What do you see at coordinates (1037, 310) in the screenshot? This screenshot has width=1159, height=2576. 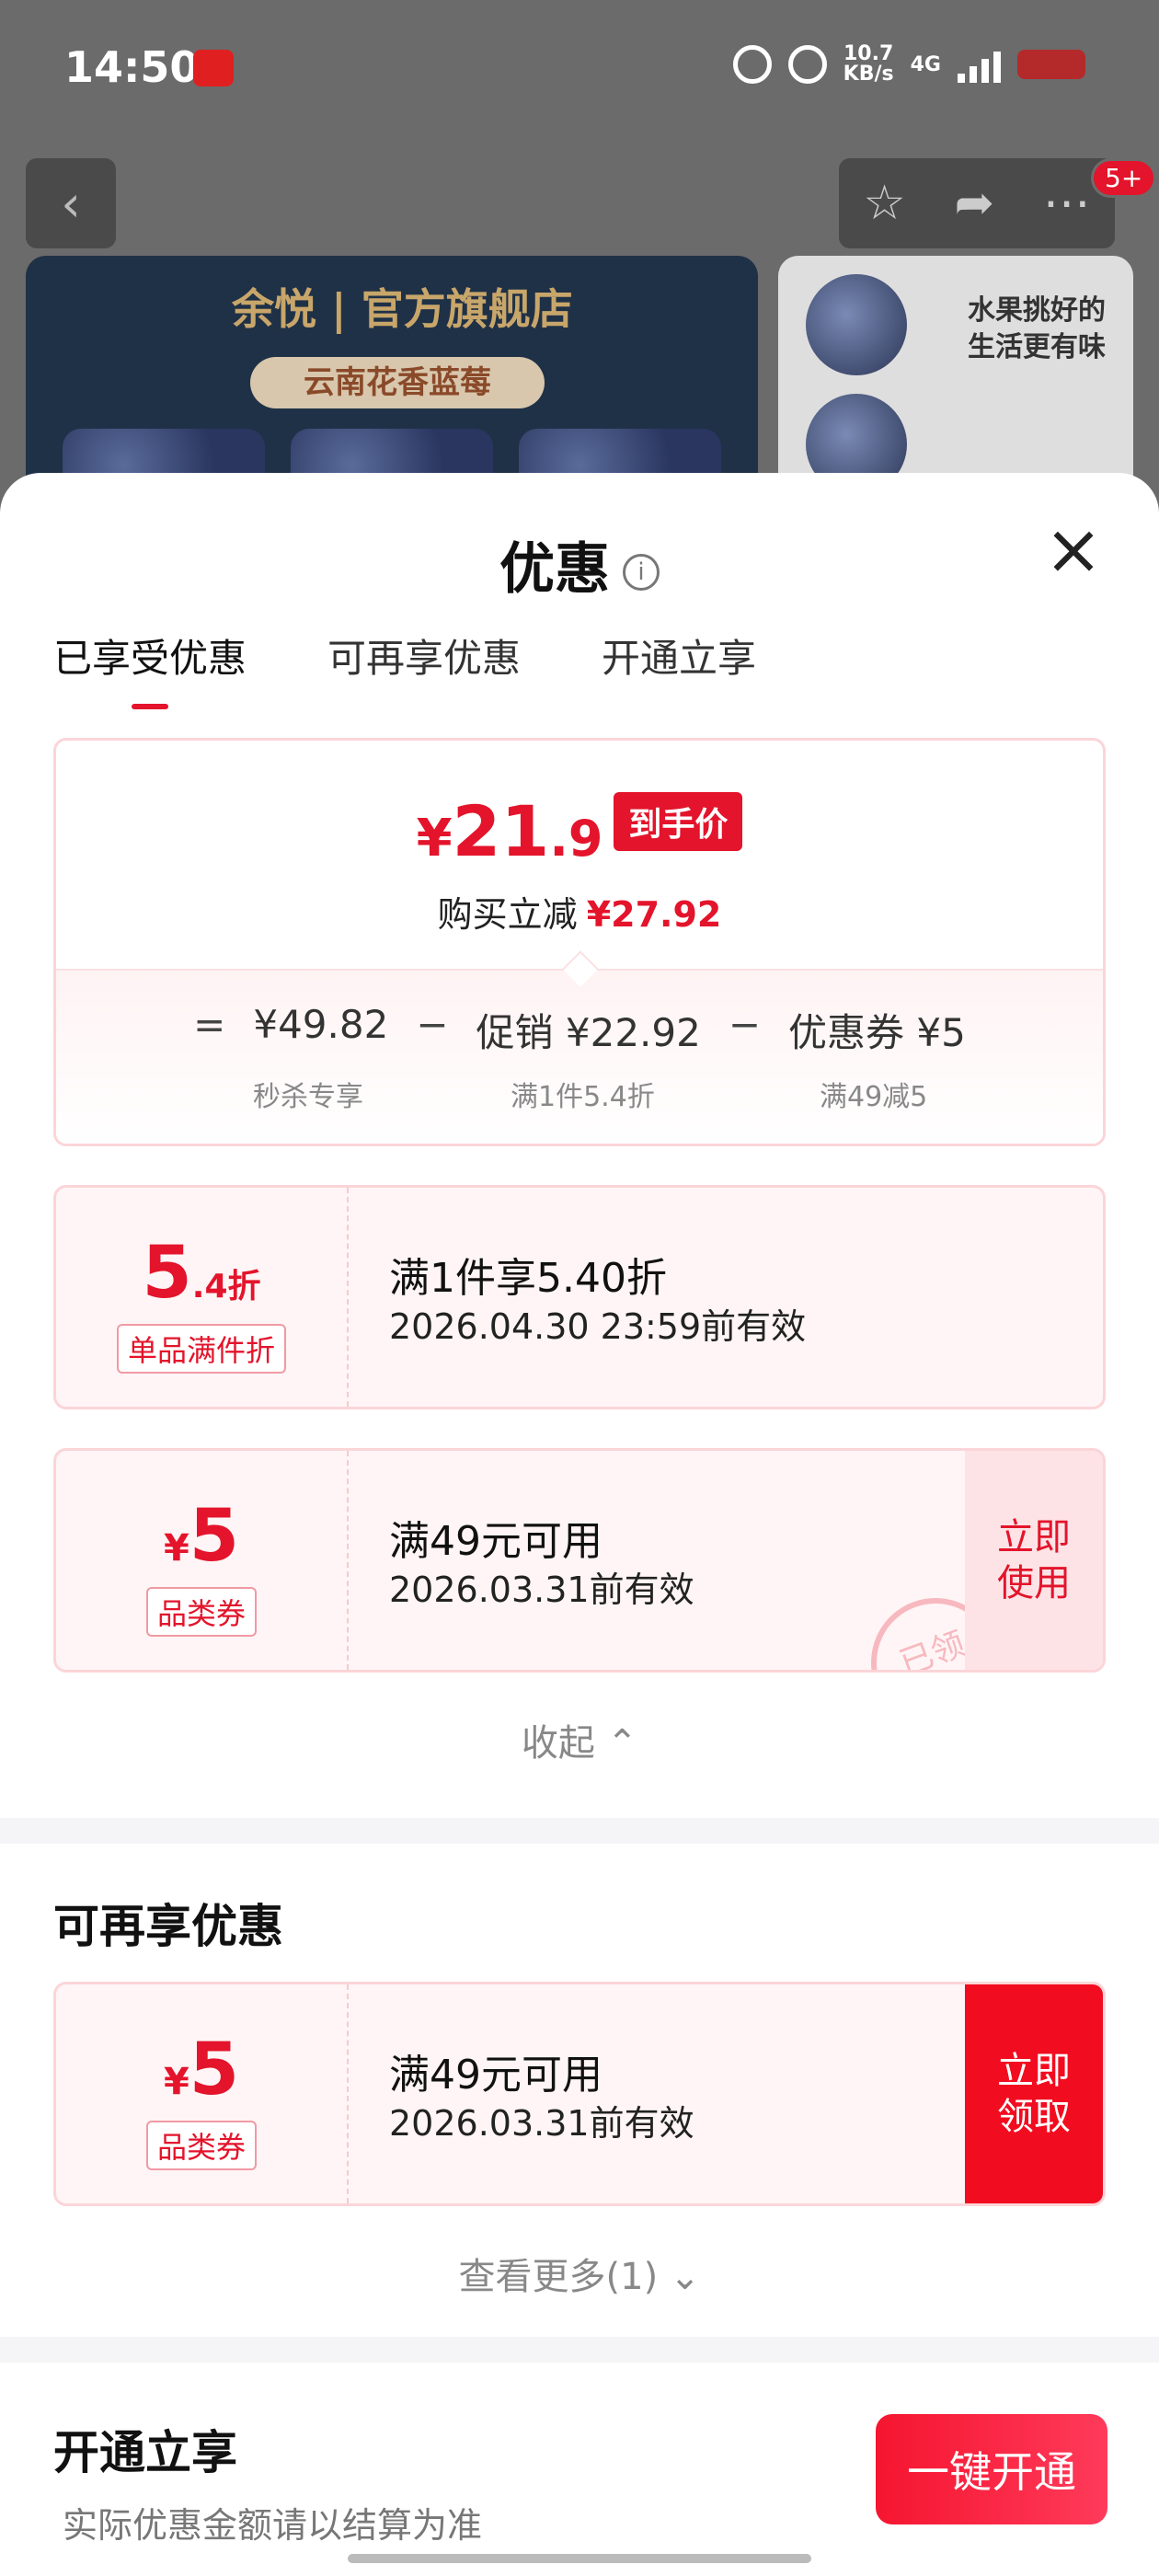 I see `side-text-1: 水果挑好的` at bounding box center [1037, 310].